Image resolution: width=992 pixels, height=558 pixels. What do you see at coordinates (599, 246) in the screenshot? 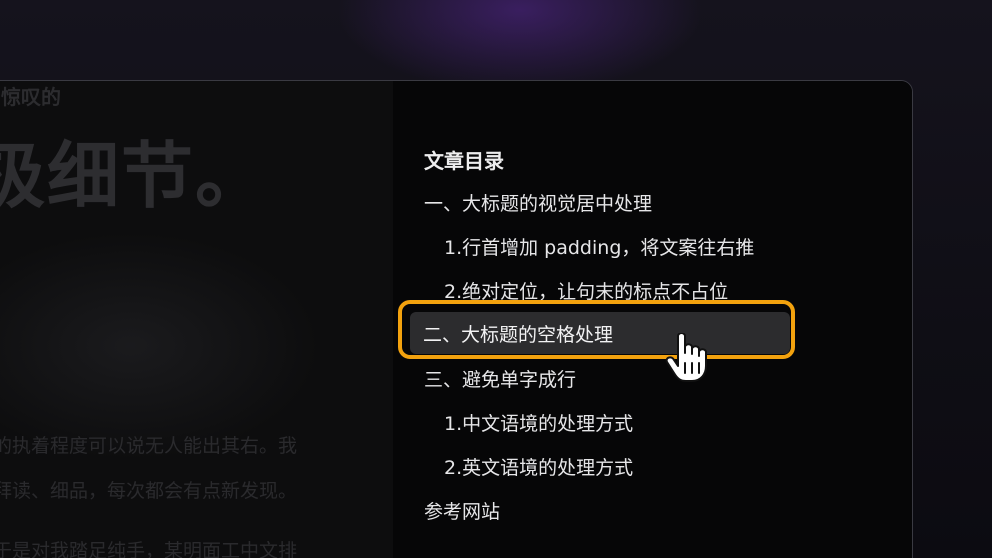
I see `toc-item-padding: 1.行首增加 padding，将文案往右推` at bounding box center [599, 246].